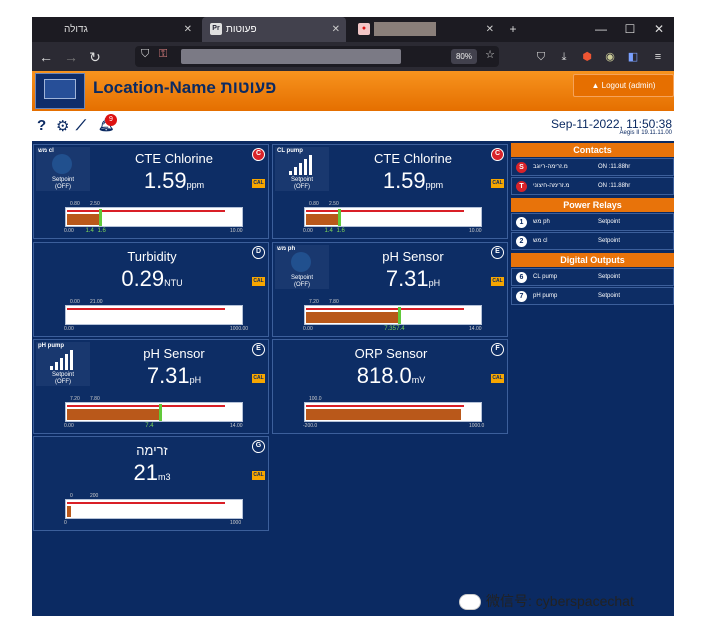  What do you see at coordinates (592, 296) in the screenshot?
I see `output-row-7: 7 pH pump Setpoint` at bounding box center [592, 296].